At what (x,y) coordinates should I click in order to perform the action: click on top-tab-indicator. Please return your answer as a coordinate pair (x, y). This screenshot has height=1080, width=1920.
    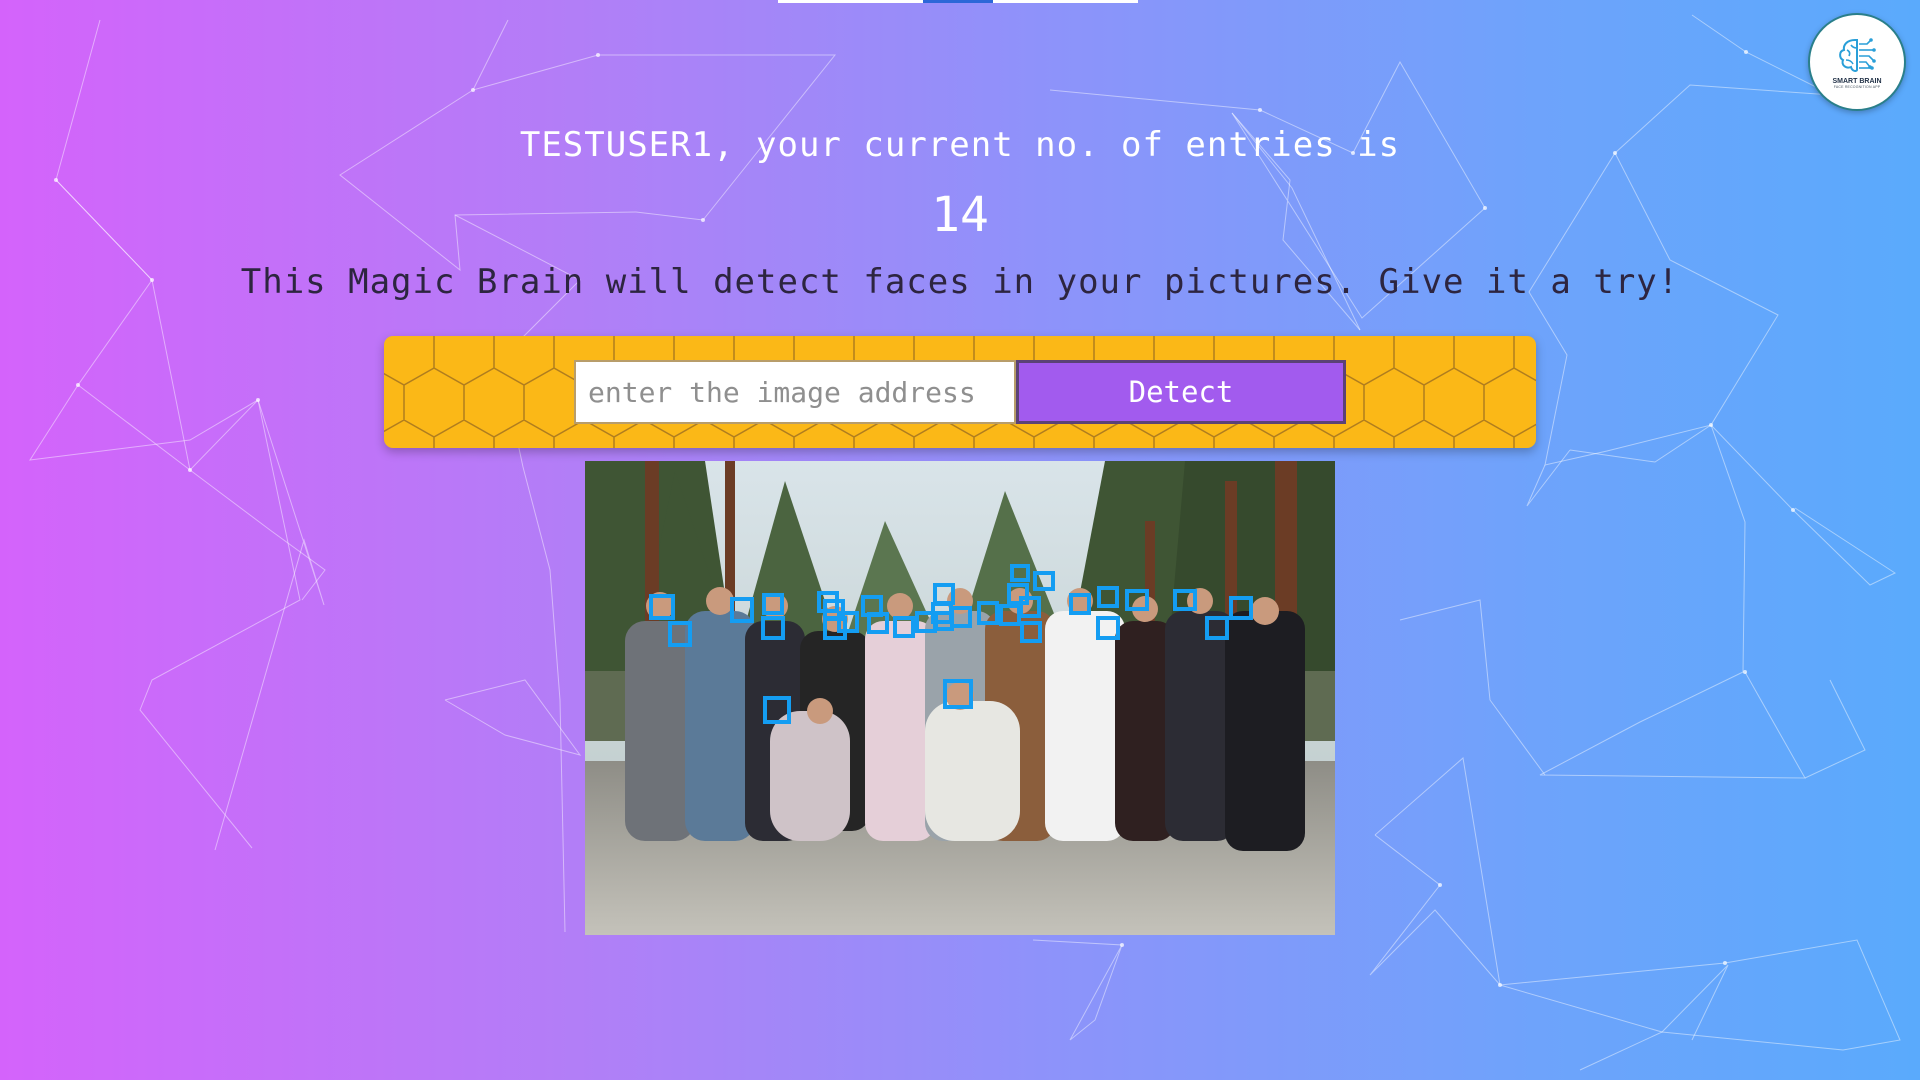
    Looking at the image, I should click on (958, 1).